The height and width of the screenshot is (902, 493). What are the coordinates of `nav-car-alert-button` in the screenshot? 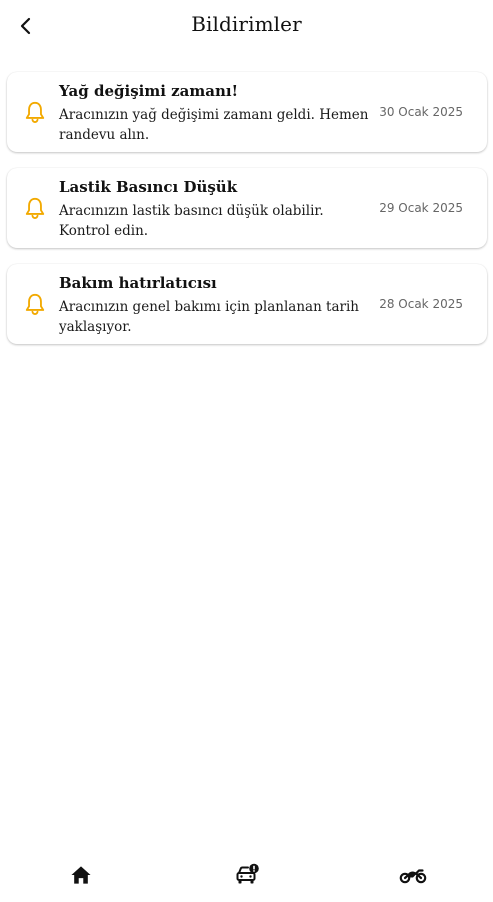 It's located at (247, 875).